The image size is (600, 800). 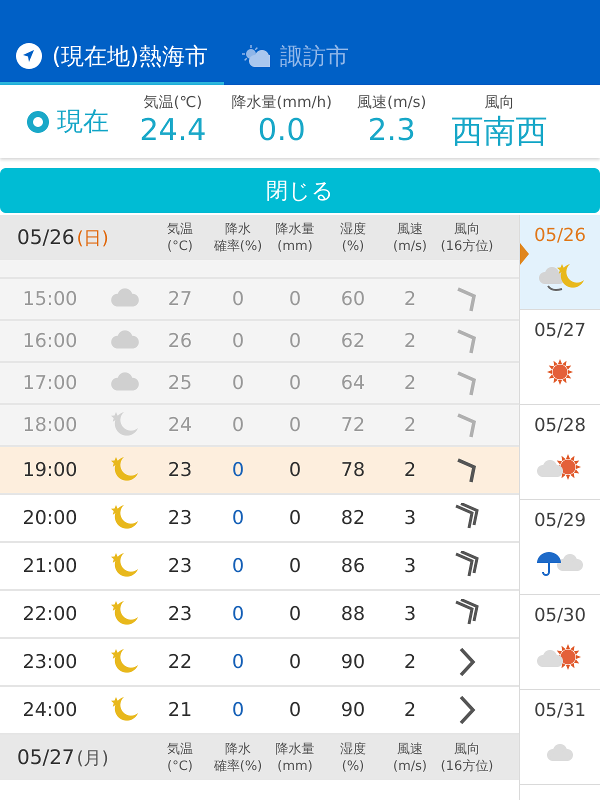 What do you see at coordinates (392, 131) in the screenshot?
I see `stat-value: 2.3` at bounding box center [392, 131].